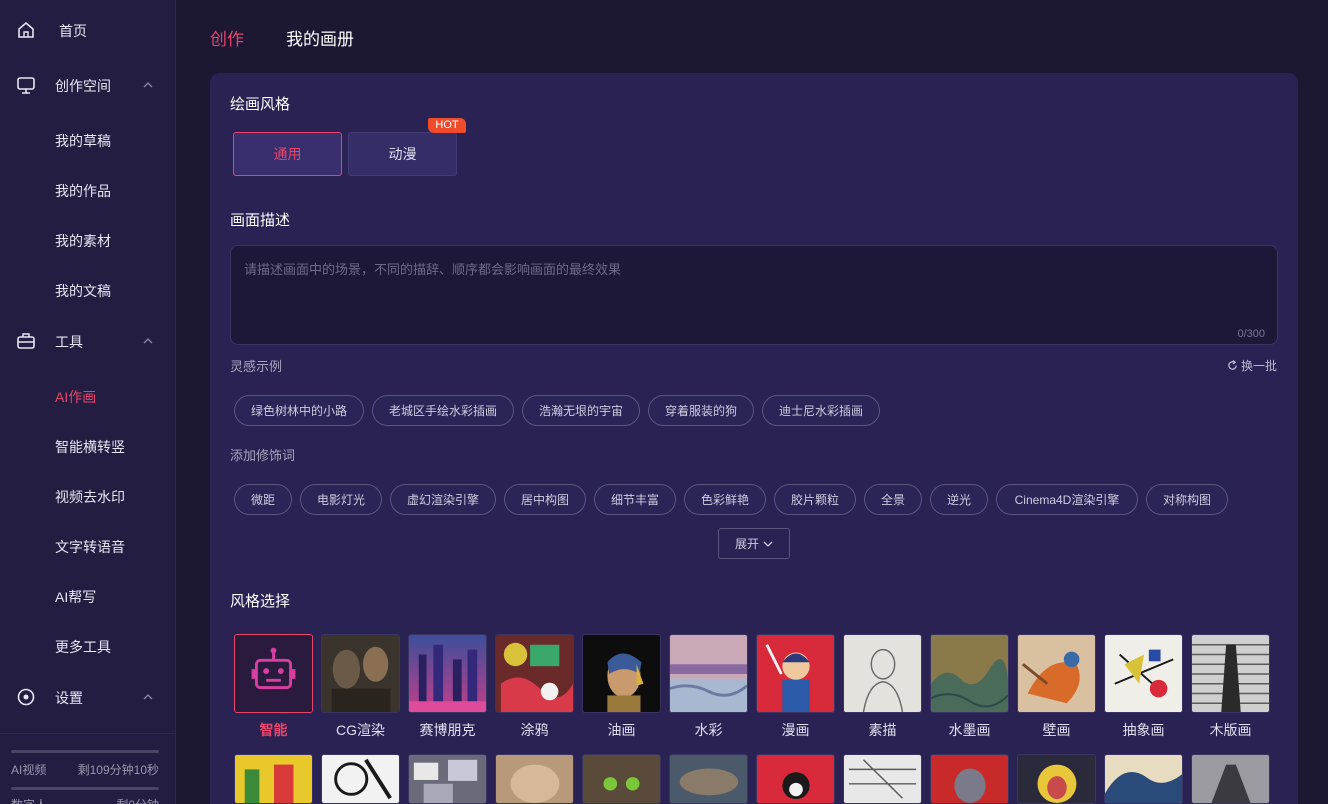 The width and height of the screenshot is (1328, 804). What do you see at coordinates (1056, 730) in the screenshot?
I see `style-label: 壁画` at bounding box center [1056, 730].